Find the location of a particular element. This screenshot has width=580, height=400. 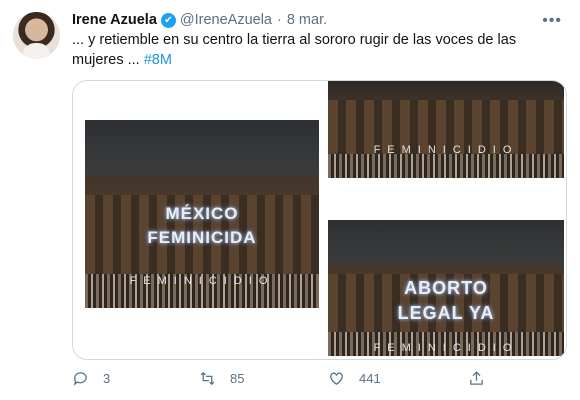

author-name: Irene Azuela is located at coordinates (114, 20).